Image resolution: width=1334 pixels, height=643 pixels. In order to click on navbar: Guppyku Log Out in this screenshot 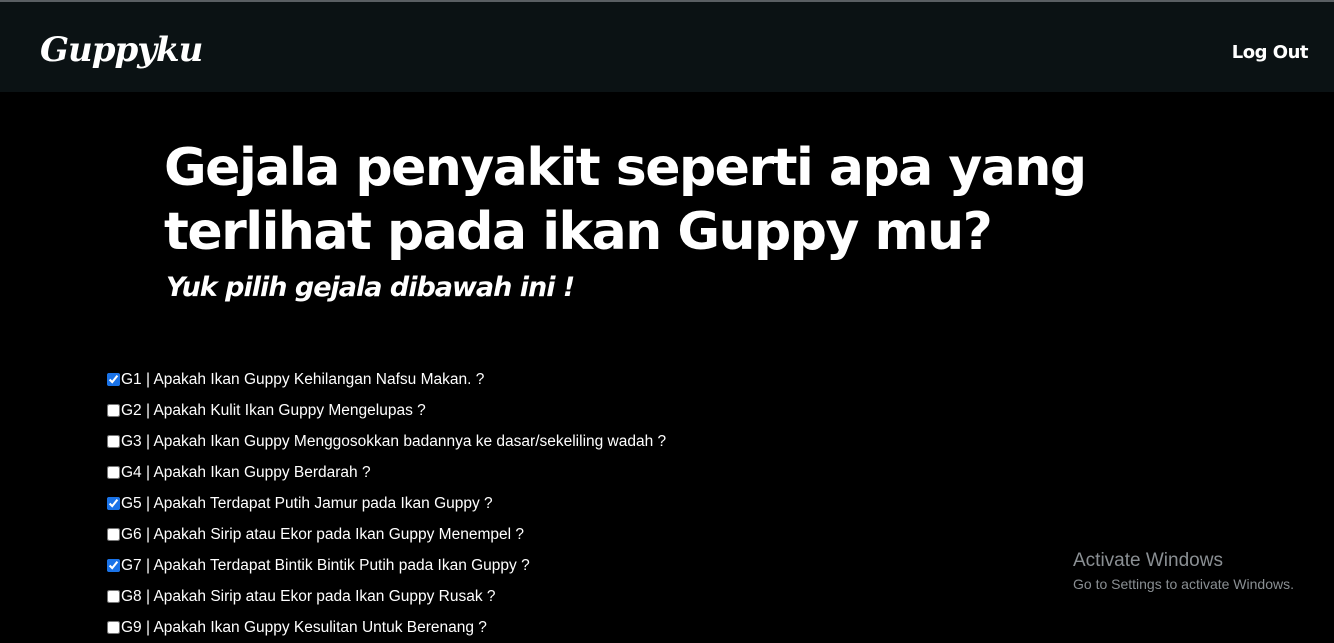, I will do `click(667, 47)`.